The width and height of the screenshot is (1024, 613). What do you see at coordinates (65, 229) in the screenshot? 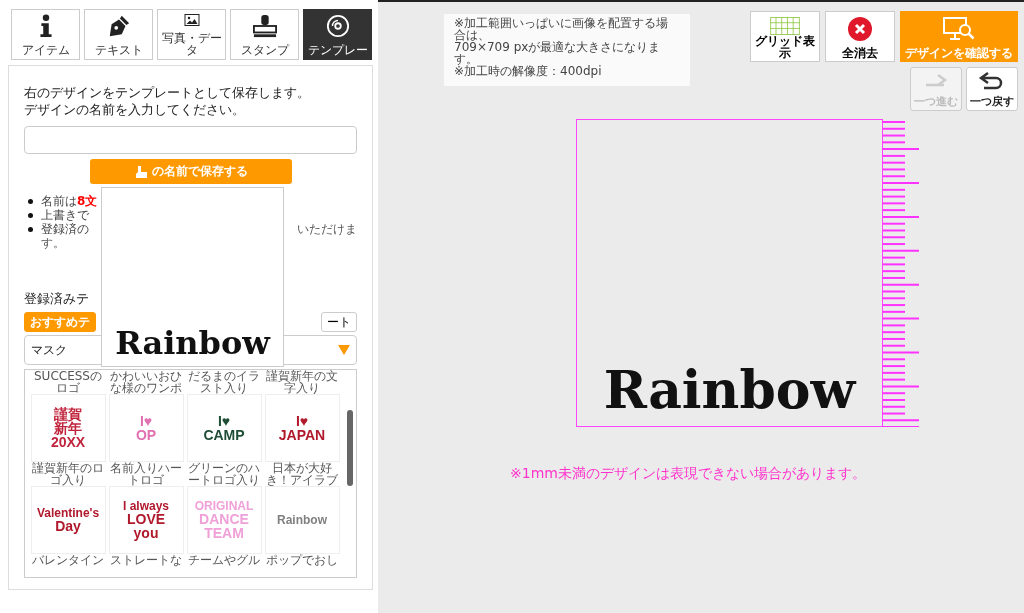
I see `note-text: 登録済の` at bounding box center [65, 229].